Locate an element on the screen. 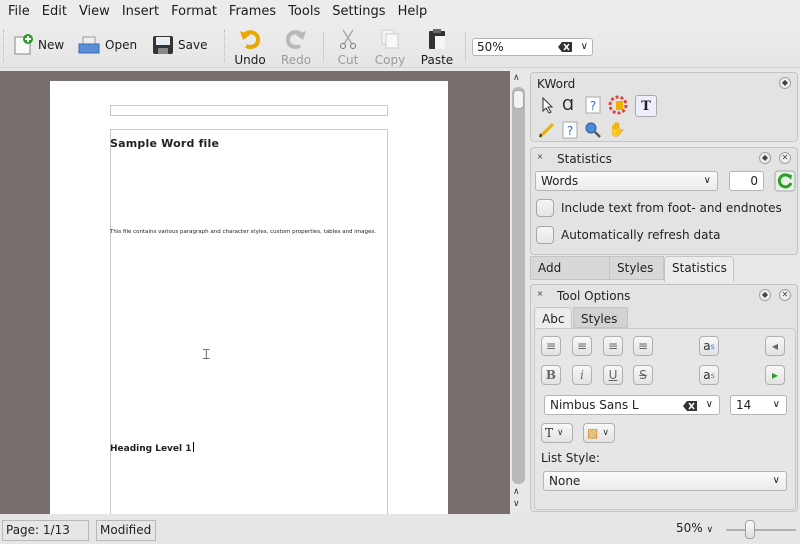 Image resolution: width=800 pixels, height=544 pixels. modified-indicator: Modified is located at coordinates (126, 530).